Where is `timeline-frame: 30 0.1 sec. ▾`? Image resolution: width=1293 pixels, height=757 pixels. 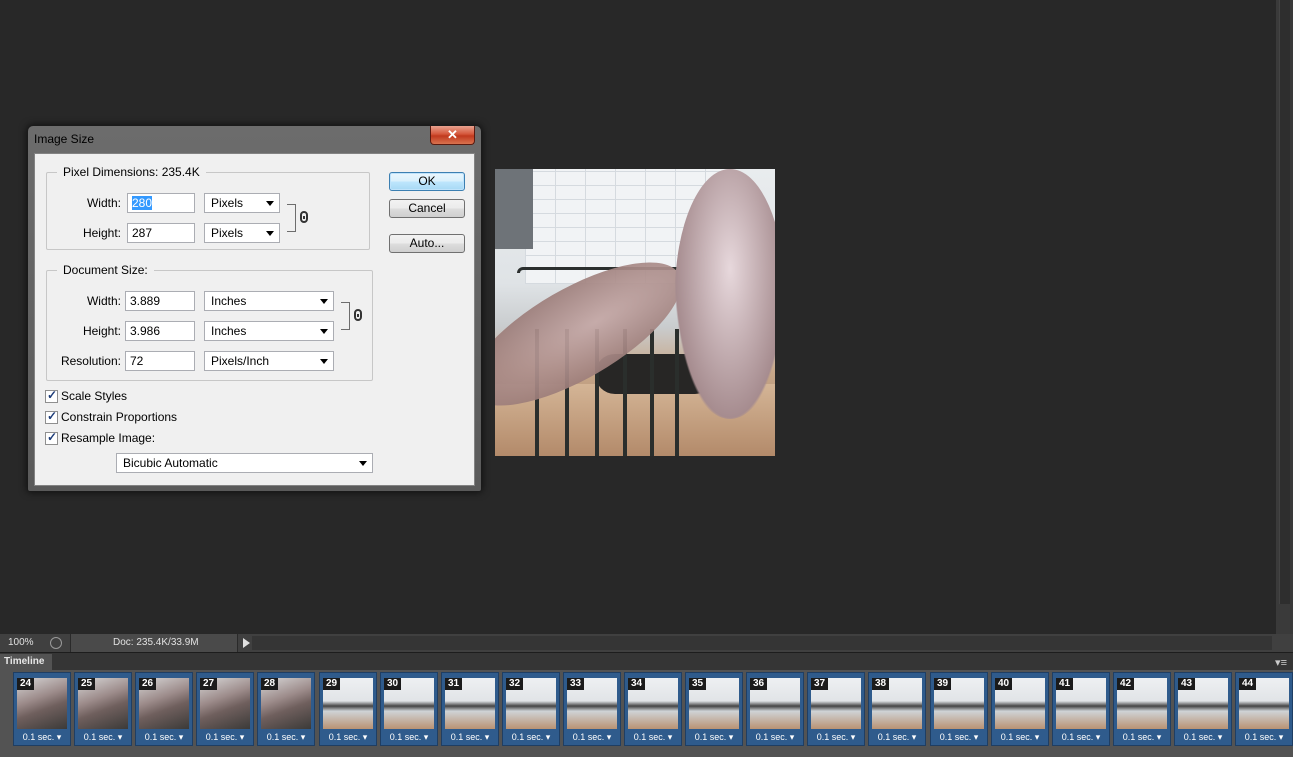 timeline-frame: 30 0.1 sec. ▾ is located at coordinates (409, 709).